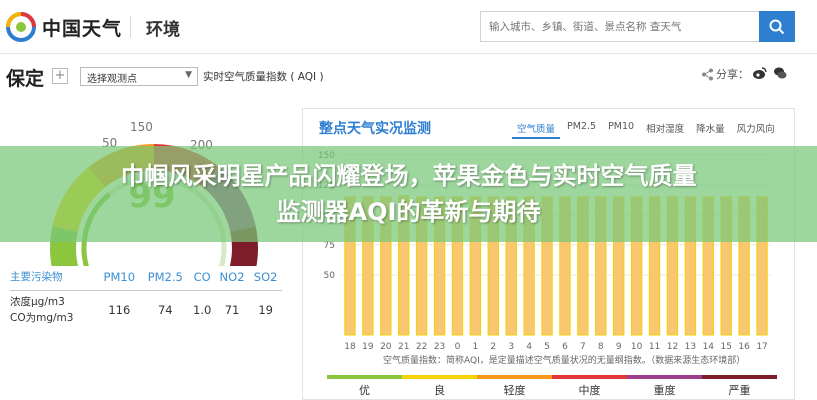 The height and width of the screenshot is (400, 817). I want to click on gauge-tick-label: 150, so click(141, 127).